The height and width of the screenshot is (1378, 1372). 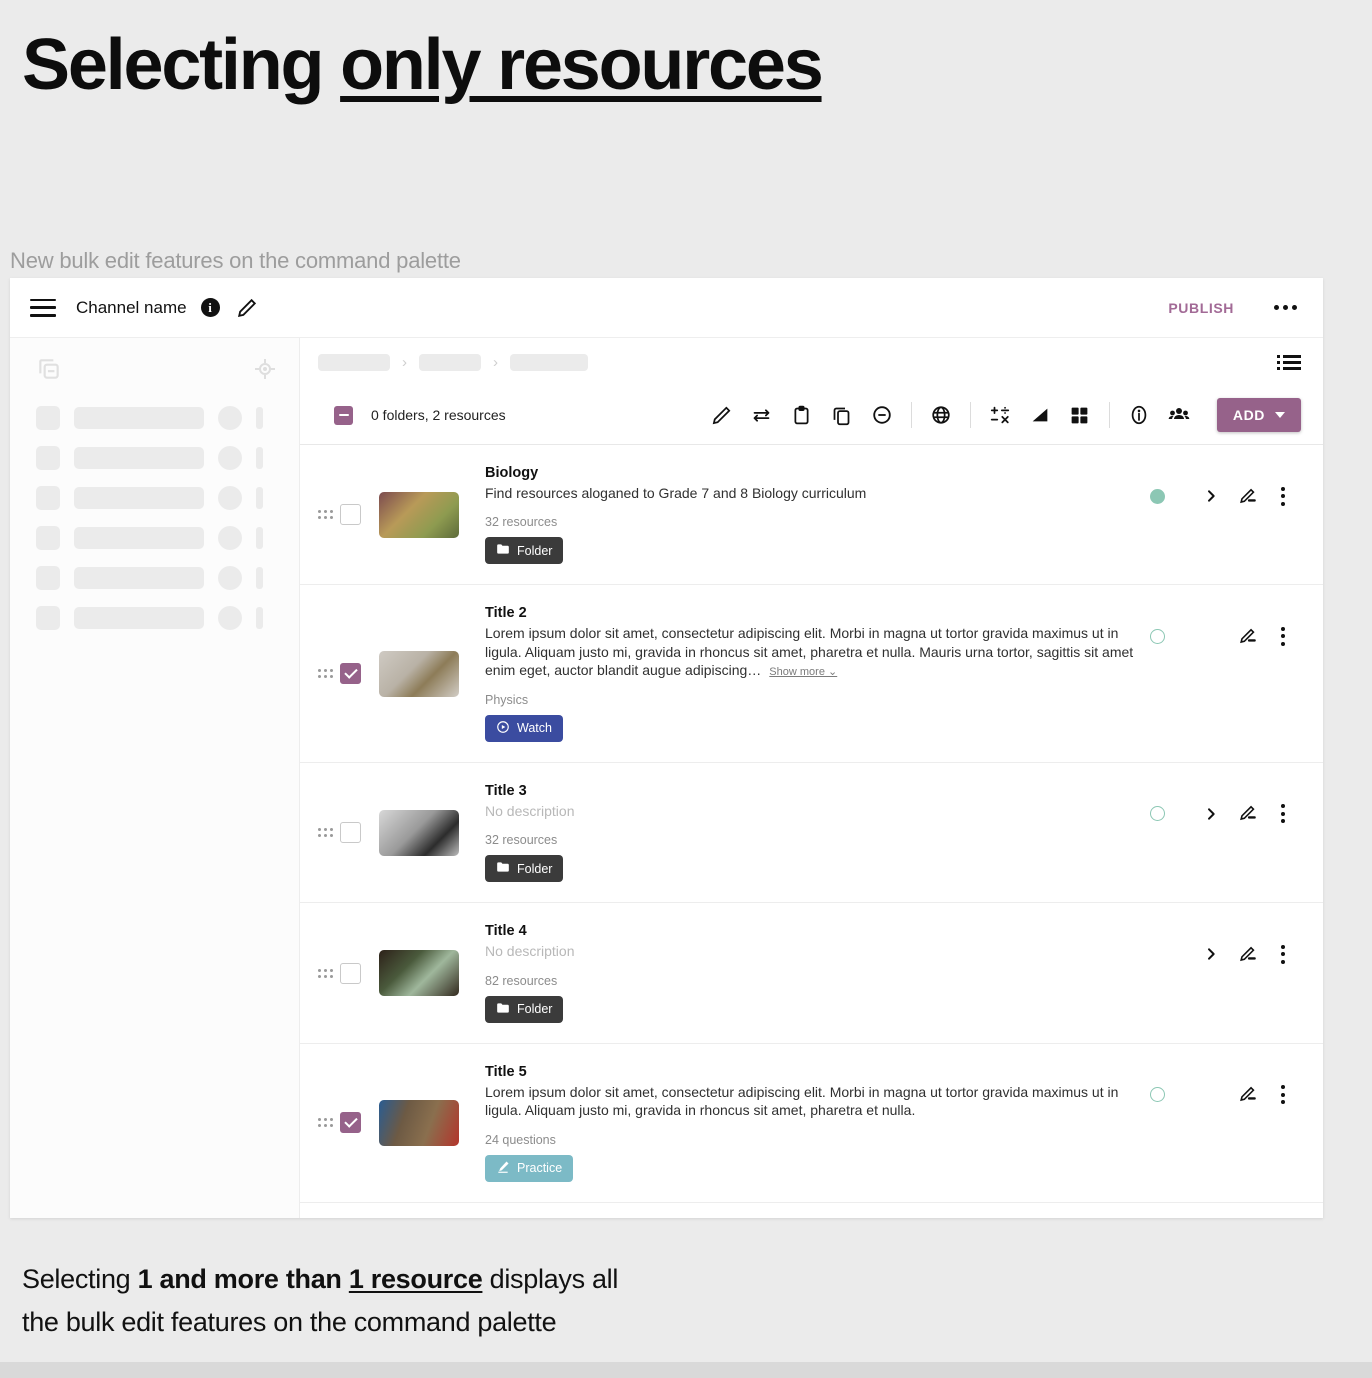 What do you see at coordinates (530, 810) in the screenshot?
I see `row-description: No description` at bounding box center [530, 810].